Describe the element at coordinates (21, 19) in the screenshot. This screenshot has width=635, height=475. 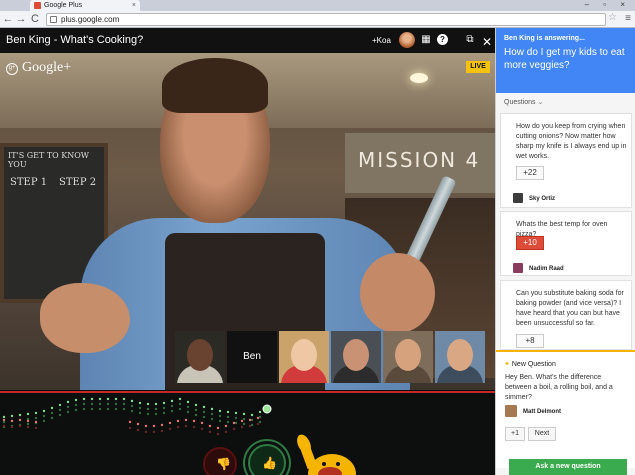
I see `forward-icon: →` at that location.